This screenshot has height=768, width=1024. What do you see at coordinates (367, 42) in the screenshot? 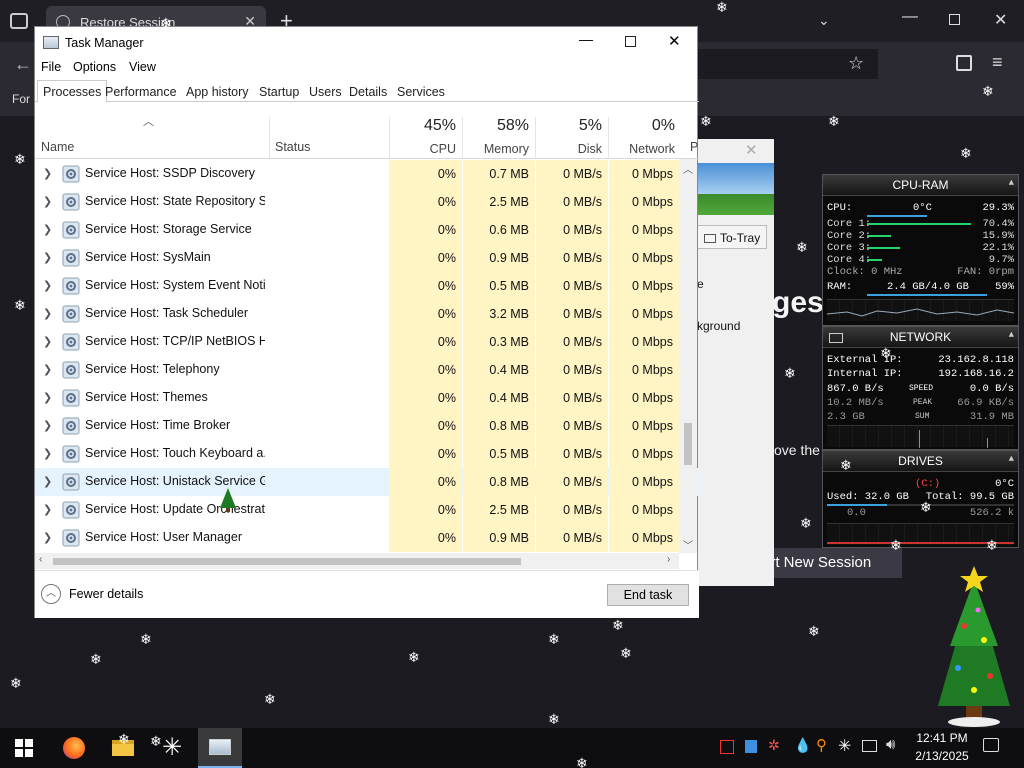
I see `task-manager-title-bar: Task Manager — ✕` at bounding box center [367, 42].